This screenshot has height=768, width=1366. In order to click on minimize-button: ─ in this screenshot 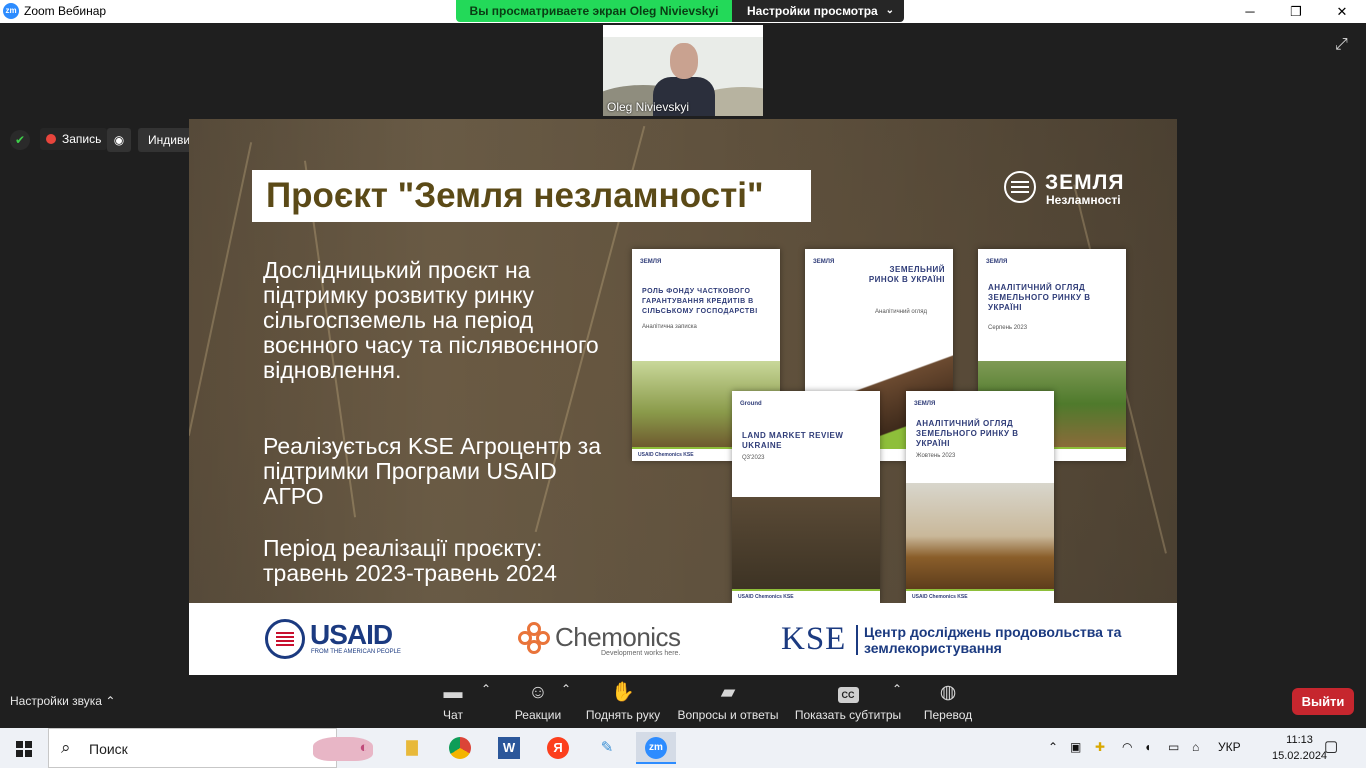, I will do `click(1250, 11)`.